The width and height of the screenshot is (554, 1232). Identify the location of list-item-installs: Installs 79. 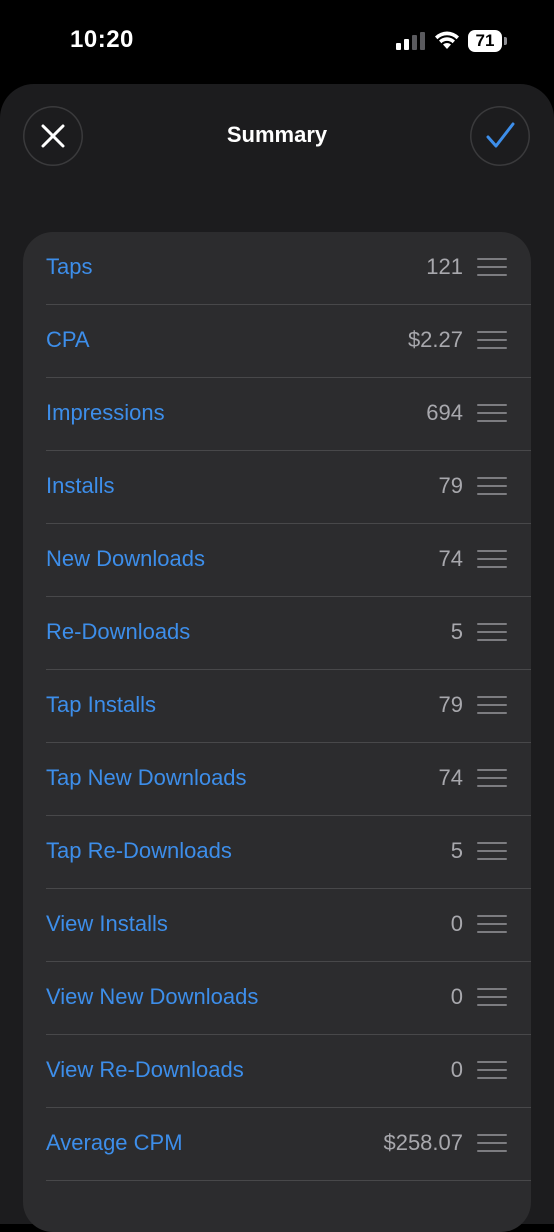
(277, 487).